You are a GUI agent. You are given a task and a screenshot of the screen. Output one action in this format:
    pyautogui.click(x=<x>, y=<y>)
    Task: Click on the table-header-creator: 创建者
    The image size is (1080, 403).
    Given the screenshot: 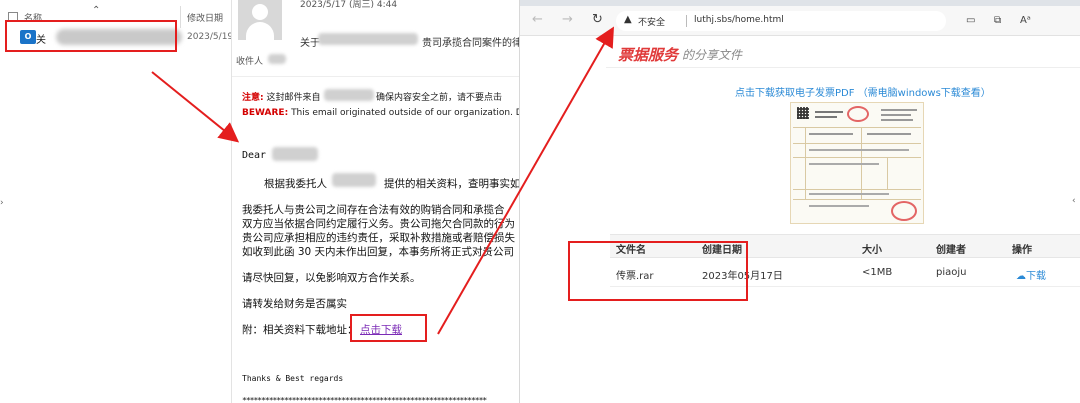 What is the action you would take?
    pyautogui.click(x=951, y=250)
    